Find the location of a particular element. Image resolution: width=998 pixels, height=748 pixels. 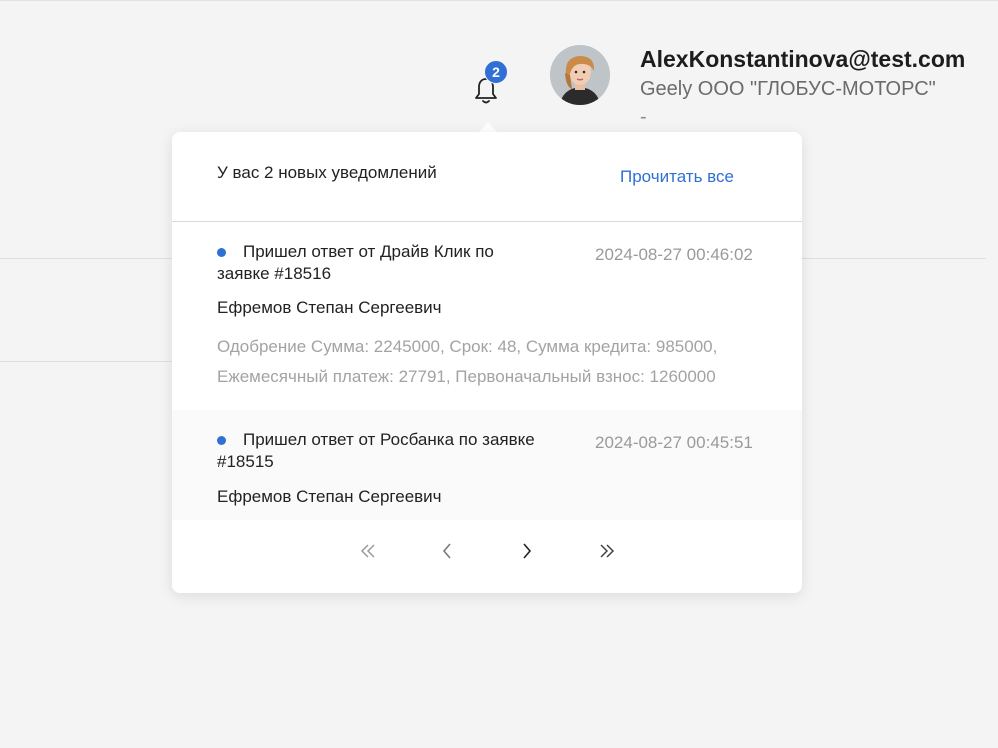

double-chevron-right-icon is located at coordinates (607, 551).